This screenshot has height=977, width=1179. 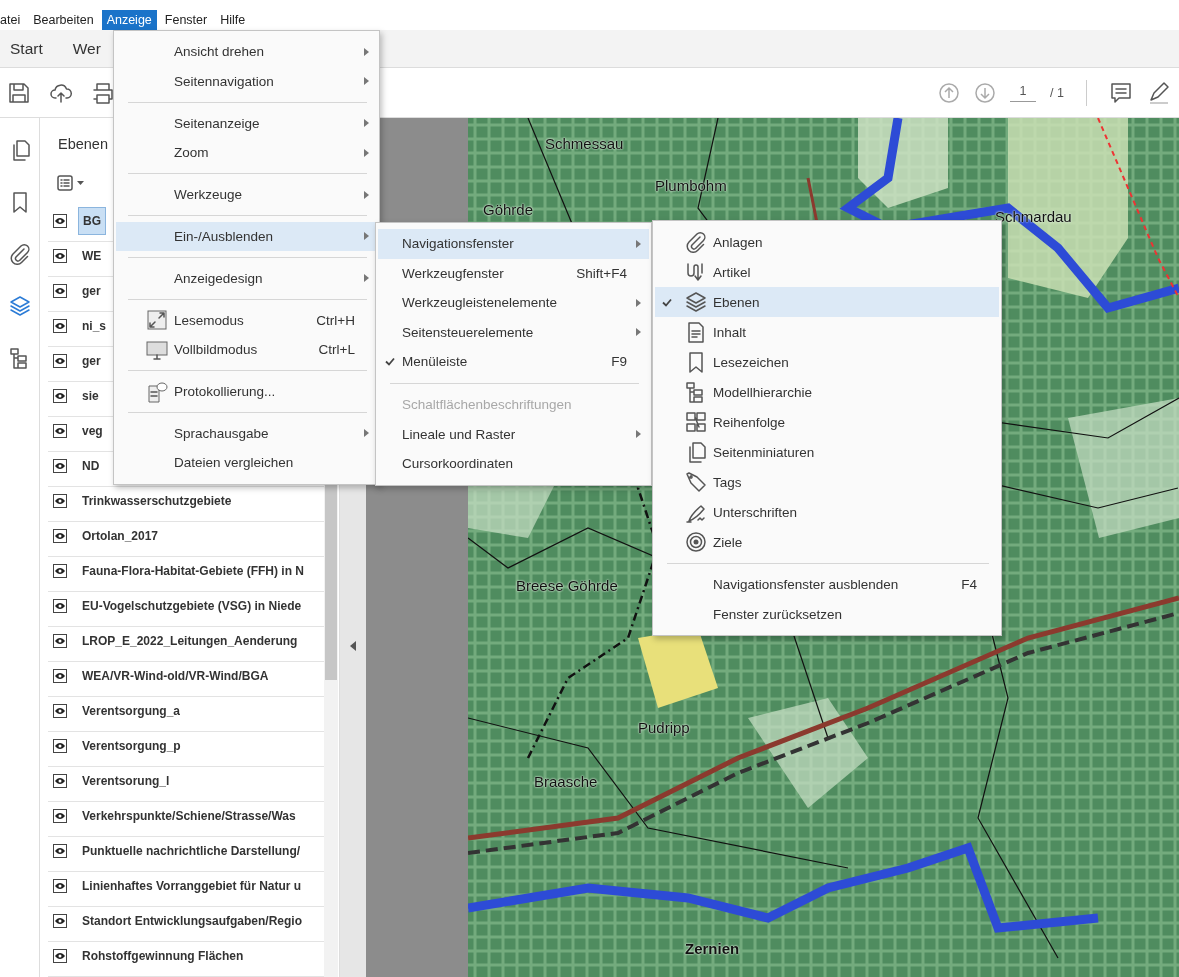 I want to click on menu-item: Dateien vergleichen, so click(x=246, y=463).